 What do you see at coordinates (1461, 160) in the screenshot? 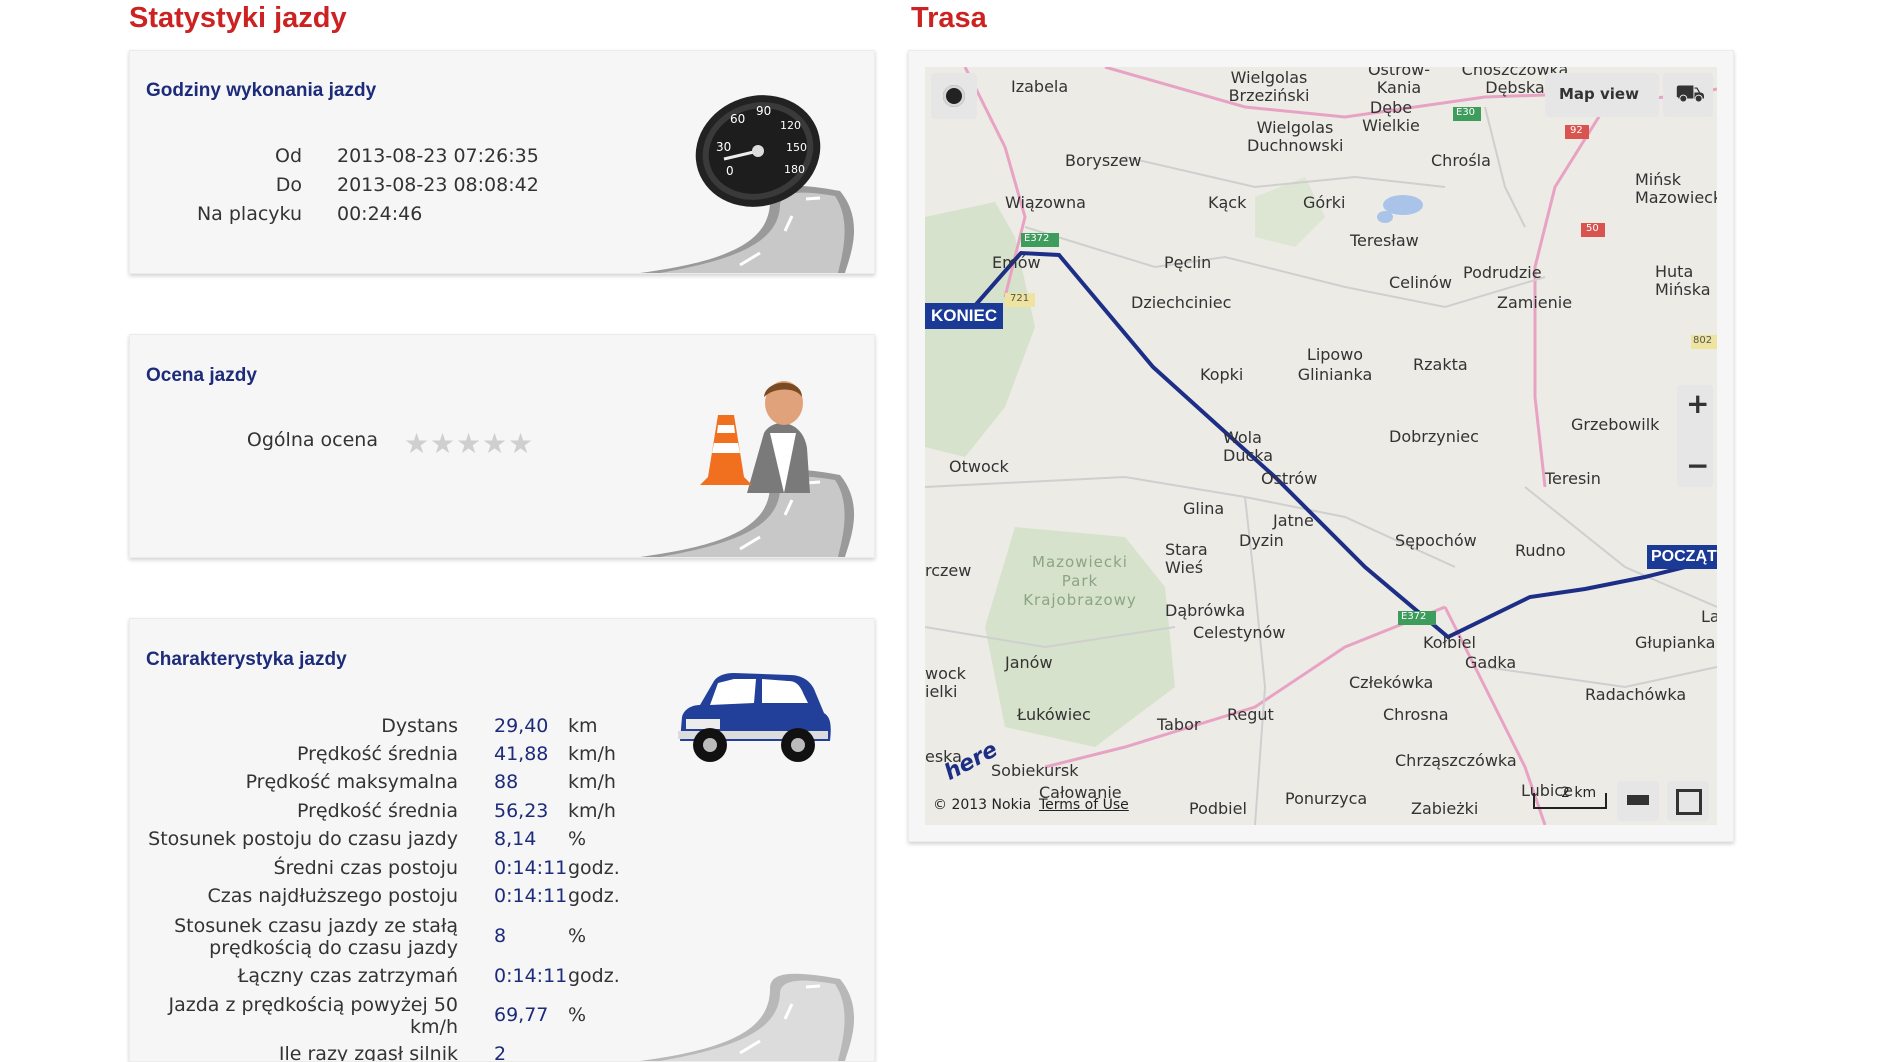
I see `map-place: Chrośla` at bounding box center [1461, 160].